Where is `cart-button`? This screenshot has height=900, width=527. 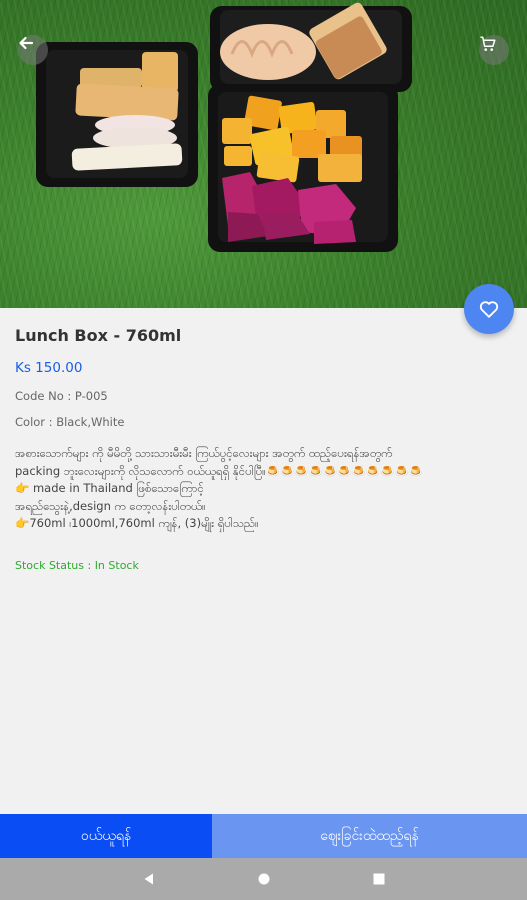
cart-button is located at coordinates (494, 50).